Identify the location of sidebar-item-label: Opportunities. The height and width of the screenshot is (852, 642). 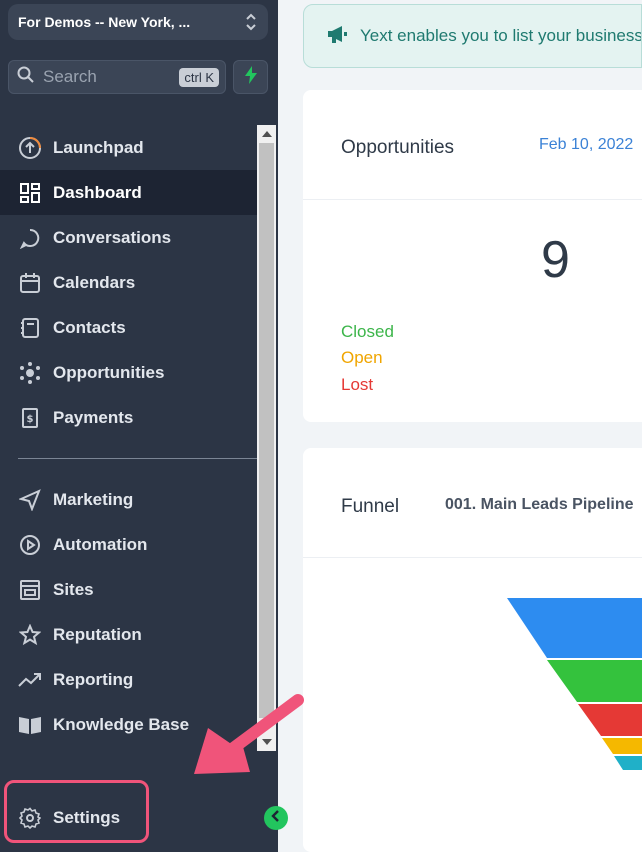
(109, 372).